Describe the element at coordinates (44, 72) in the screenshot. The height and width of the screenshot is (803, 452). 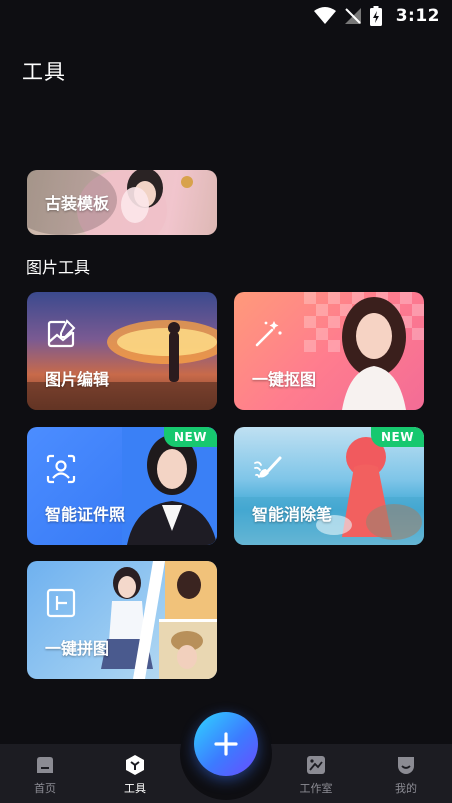
I see `page-title: 工具` at that location.